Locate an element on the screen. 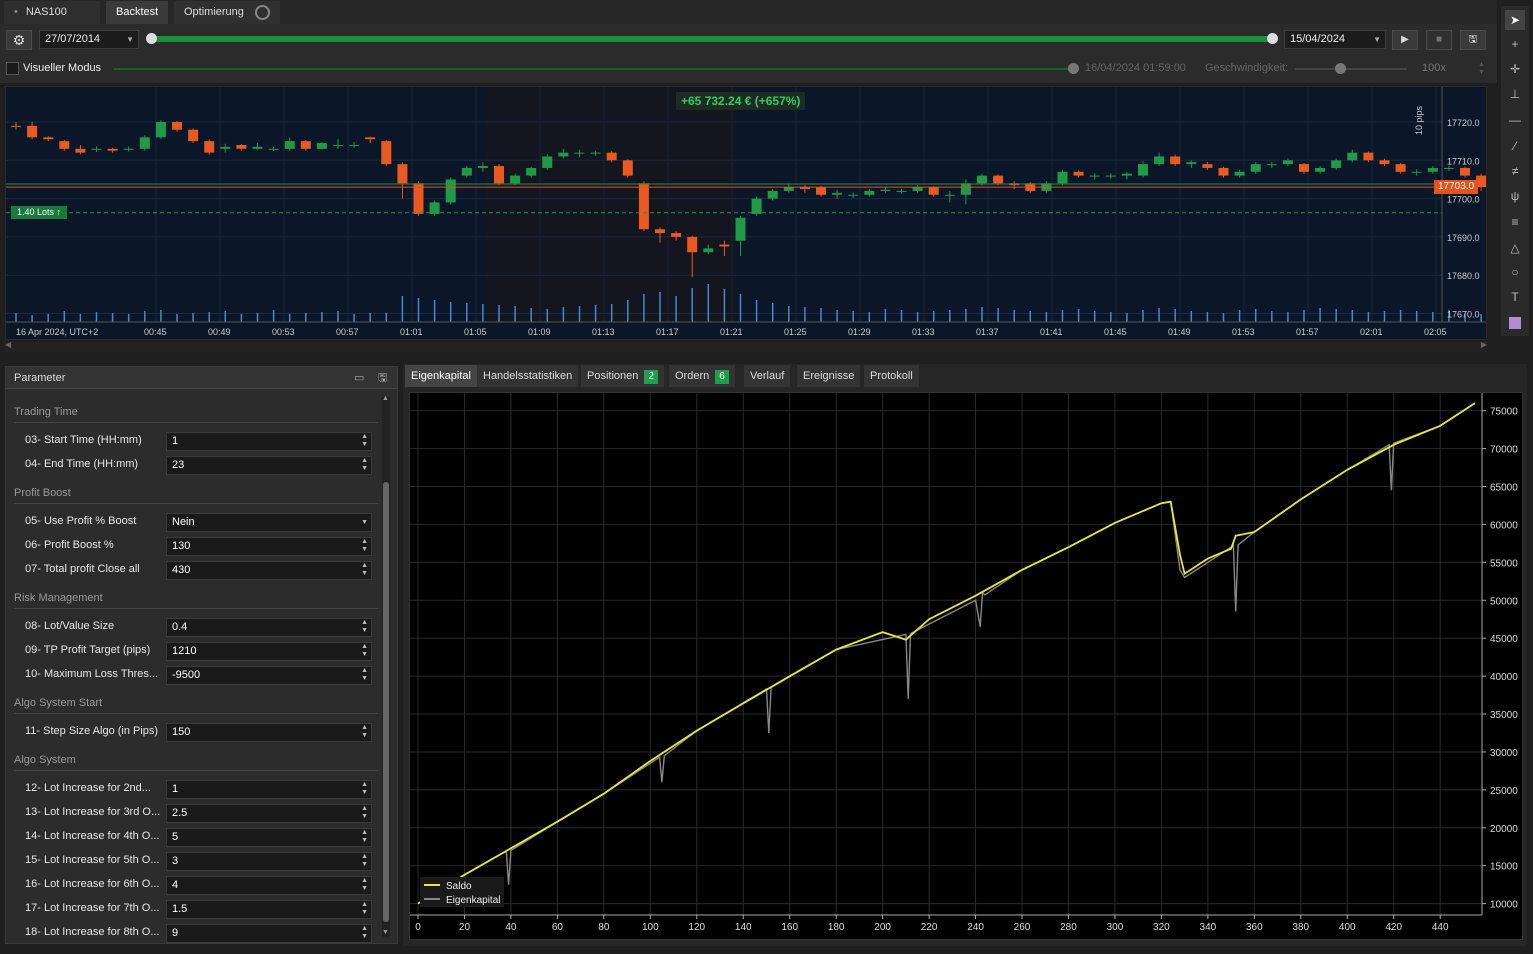 The height and width of the screenshot is (954, 1533). result-tab: Protokoll is located at coordinates (891, 376).